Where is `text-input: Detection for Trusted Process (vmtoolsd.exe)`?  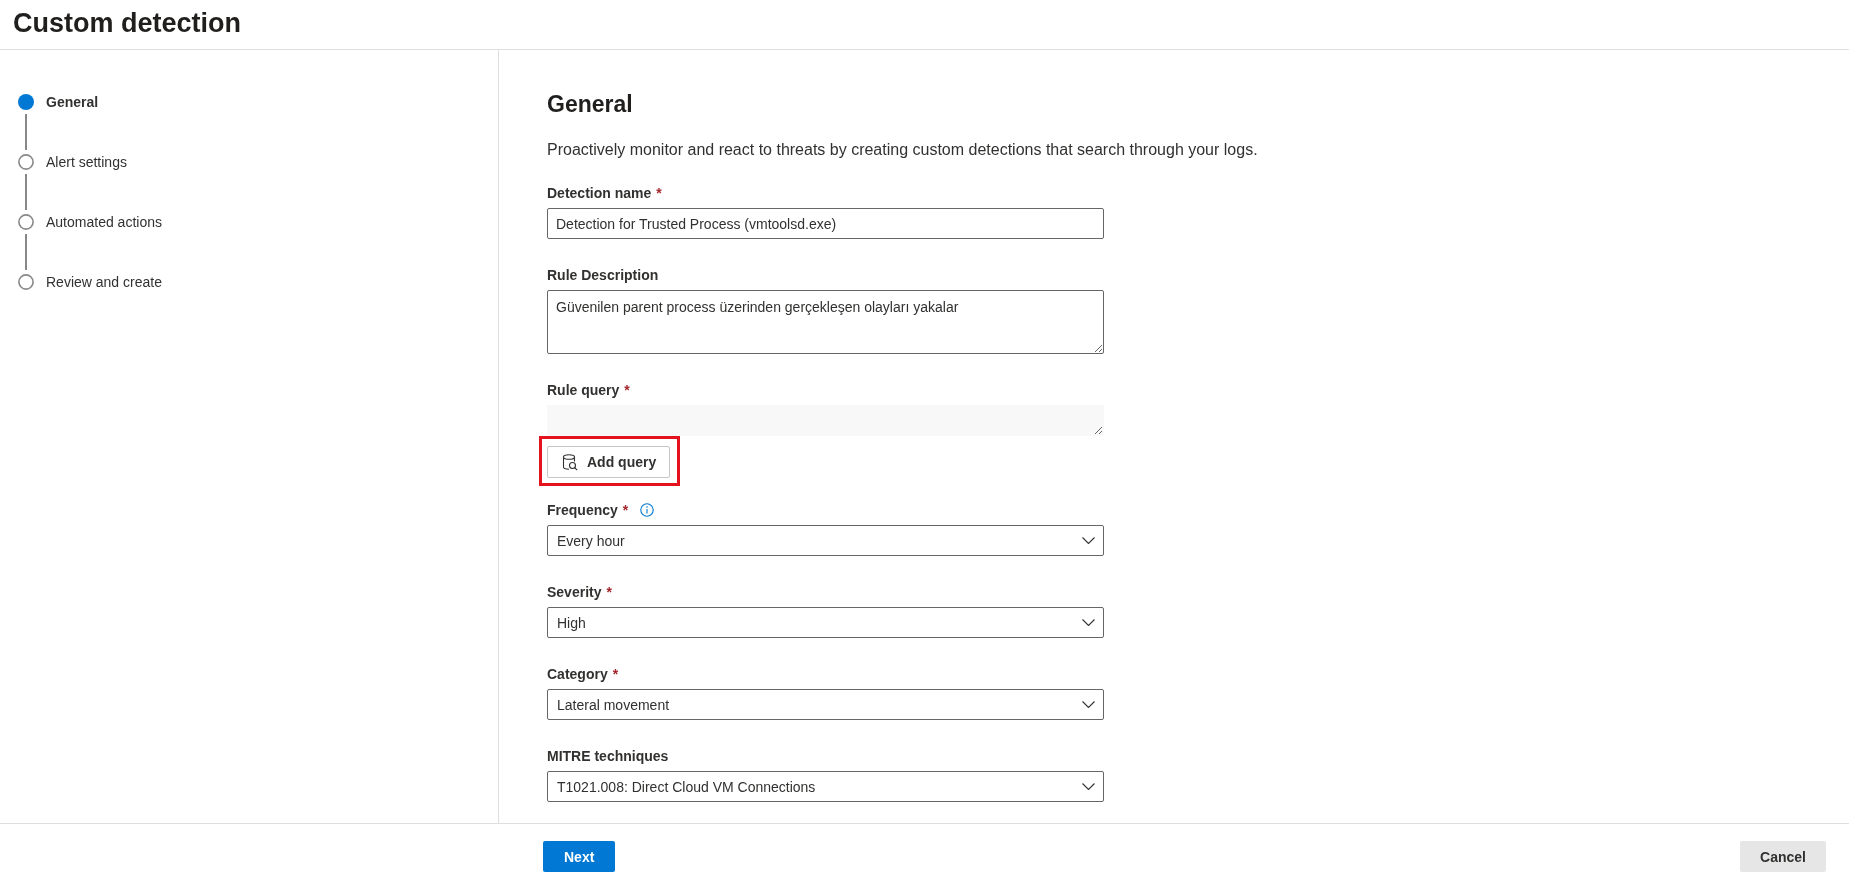
text-input: Detection for Trusted Process (vmtoolsd.exe) is located at coordinates (825, 223).